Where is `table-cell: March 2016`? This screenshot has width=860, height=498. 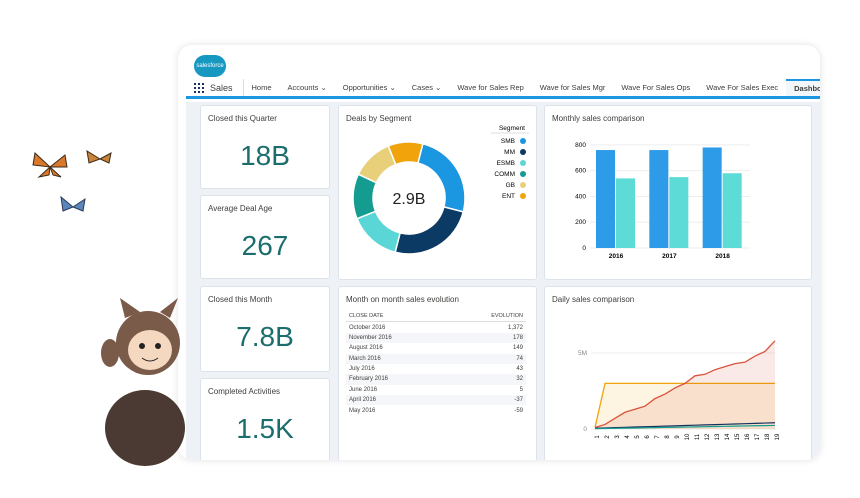 table-cell: March 2016 is located at coordinates (397, 358).